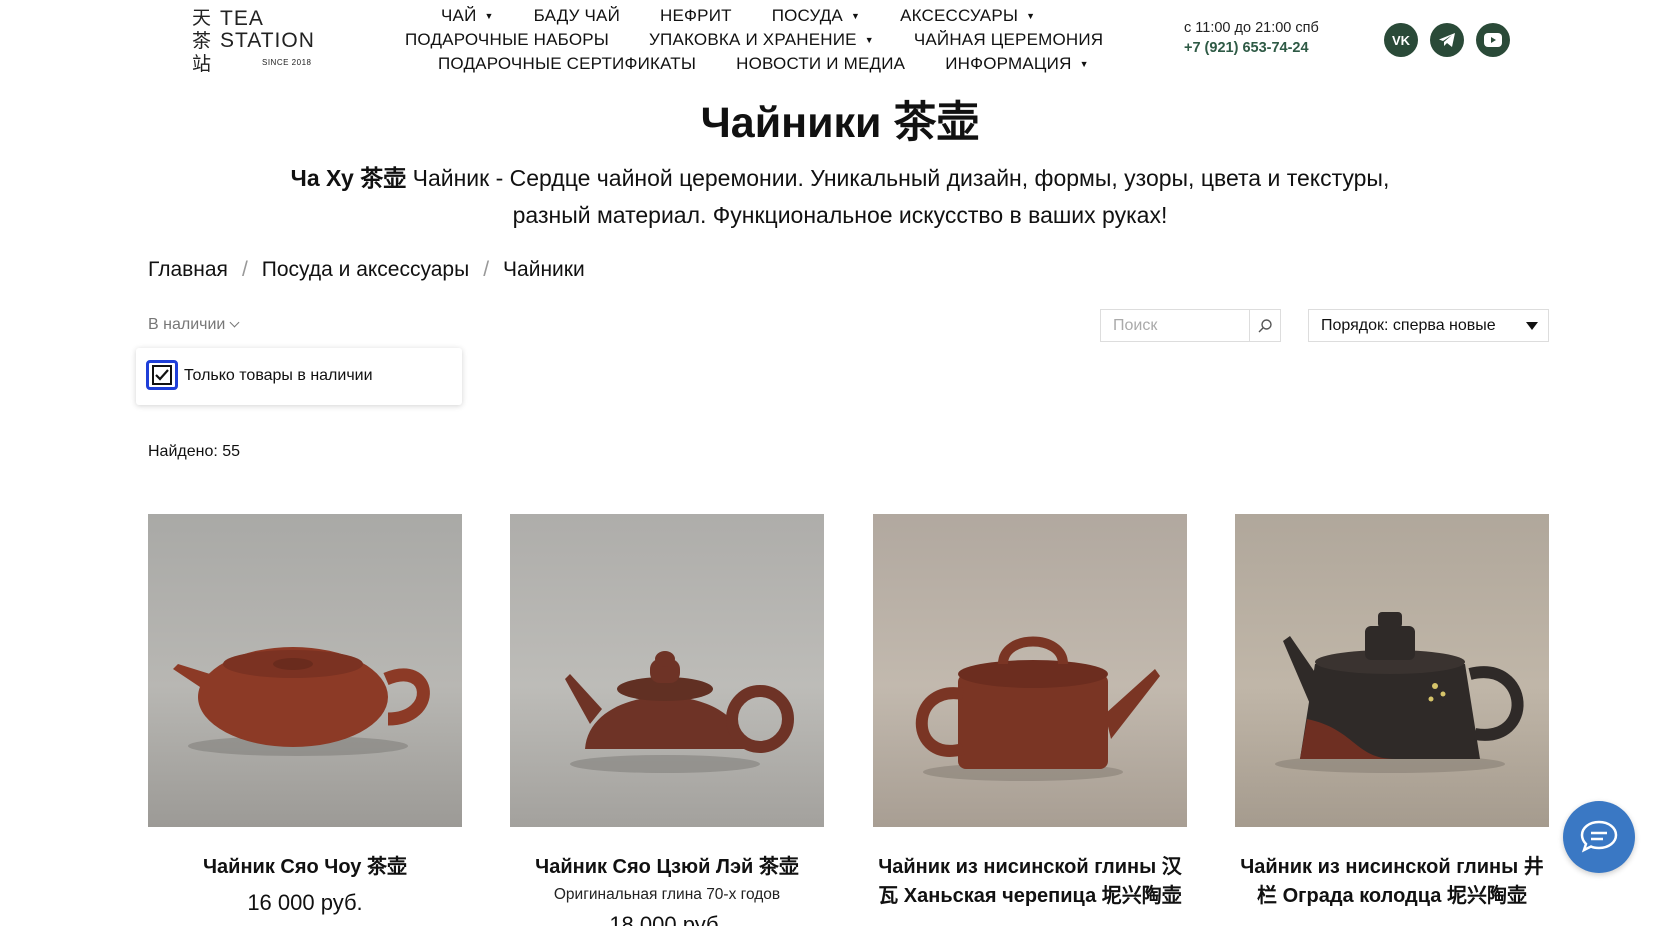  I want to click on nav-item-label: АКСЕССУАРЫ, so click(959, 15).